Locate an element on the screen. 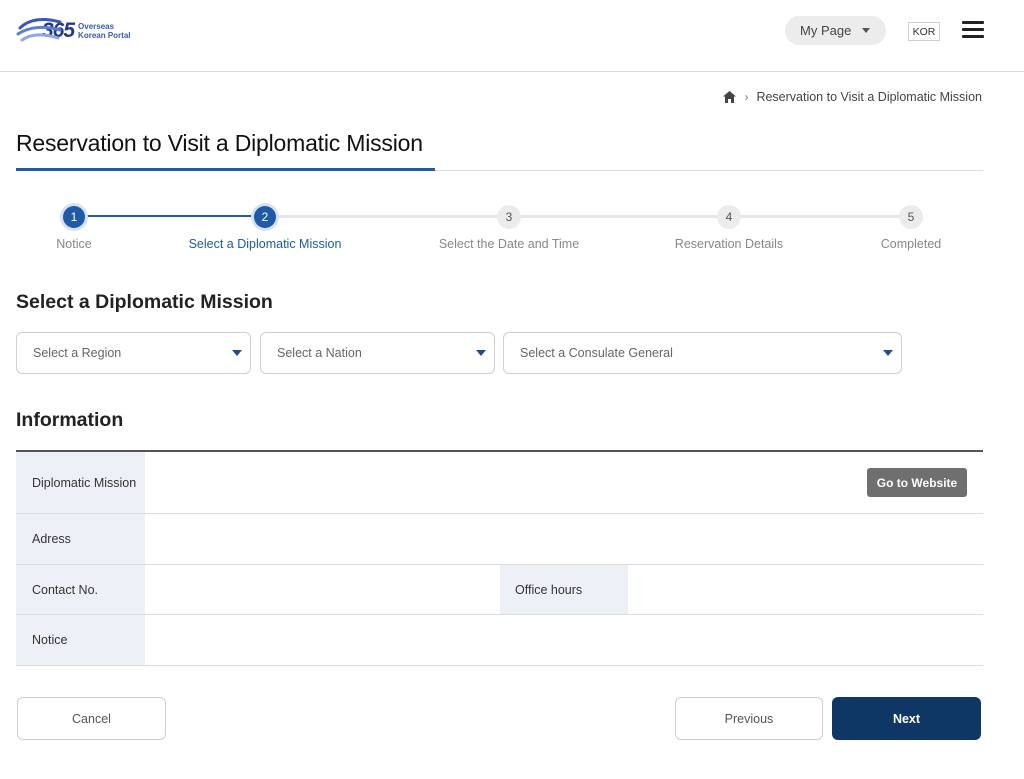 The height and width of the screenshot is (779, 1024). step-connector-todo is located at coordinates (588, 216).